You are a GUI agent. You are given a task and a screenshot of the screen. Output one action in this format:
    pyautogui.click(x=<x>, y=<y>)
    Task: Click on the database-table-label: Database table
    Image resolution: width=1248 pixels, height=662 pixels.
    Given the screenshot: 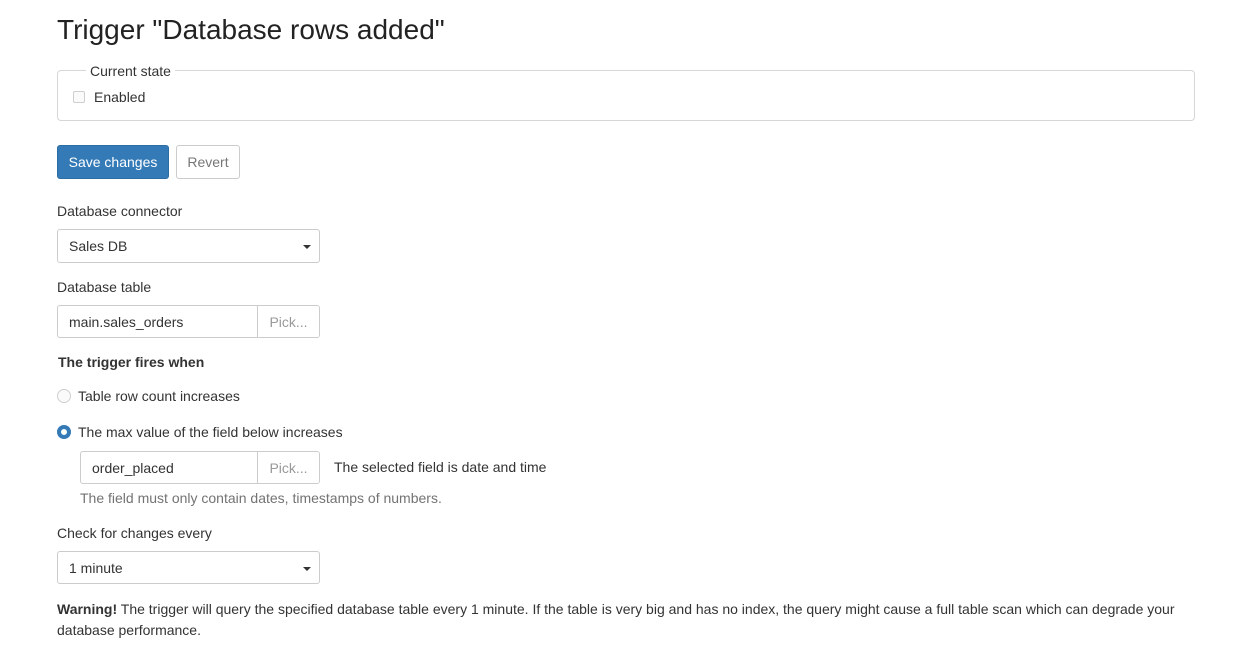 What is the action you would take?
    pyautogui.click(x=104, y=287)
    